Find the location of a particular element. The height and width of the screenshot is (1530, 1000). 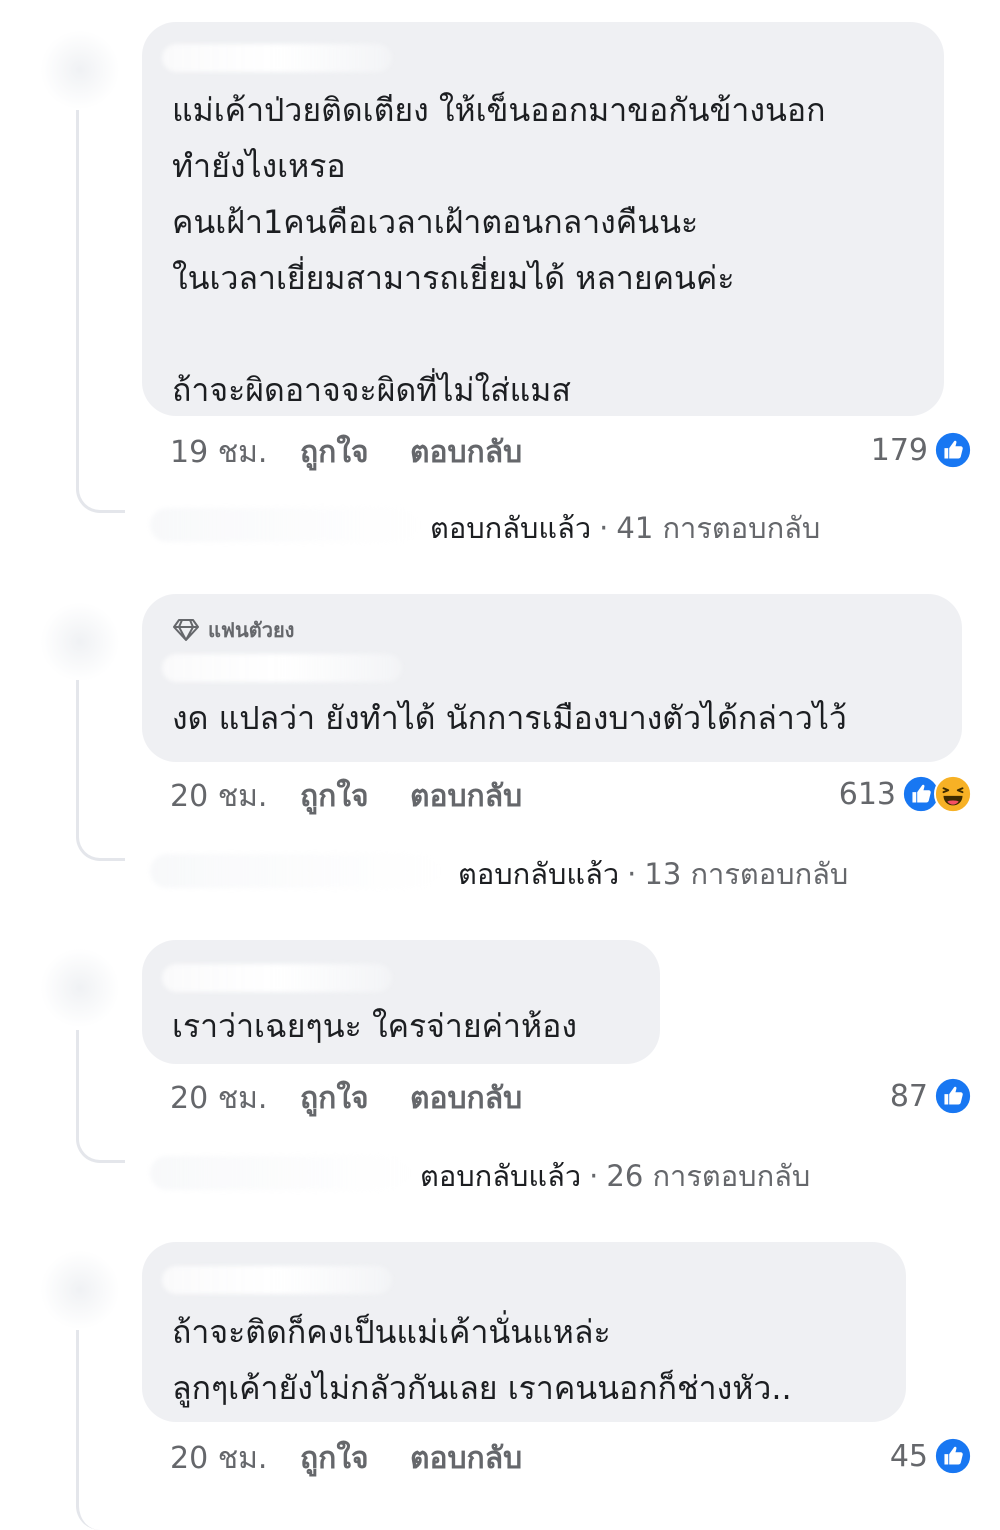

top-fan-badge: แฟนตัวยง is located at coordinates (233, 630).